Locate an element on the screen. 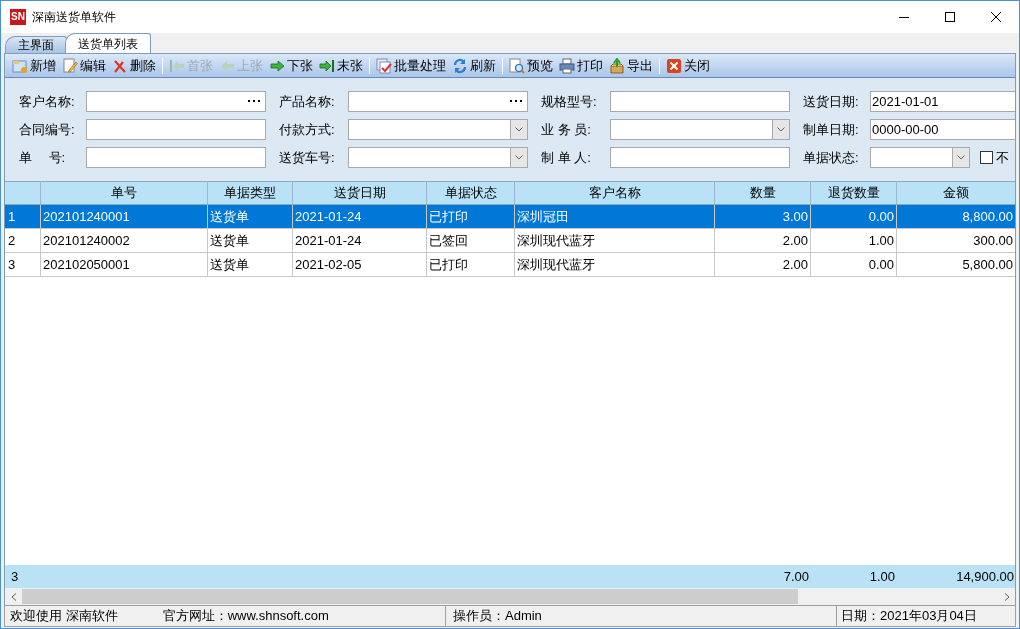 The width and height of the screenshot is (1020, 629). table-cell: 300.00 is located at coordinates (956, 240).